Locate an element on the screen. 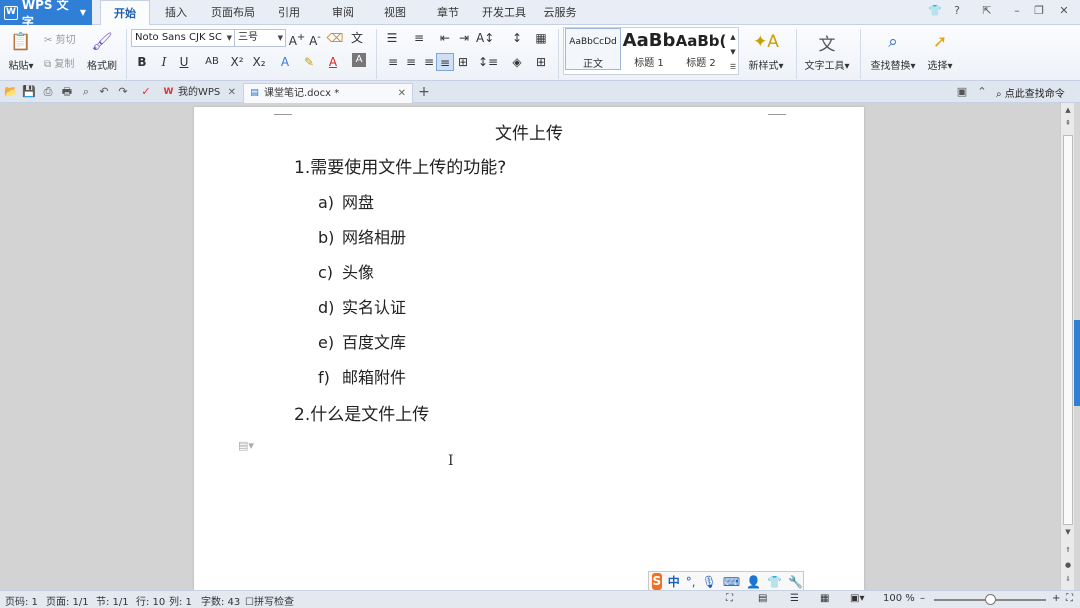 This screenshot has width=1080, height=608. status-word-count: 字数: 43 is located at coordinates (220, 600).